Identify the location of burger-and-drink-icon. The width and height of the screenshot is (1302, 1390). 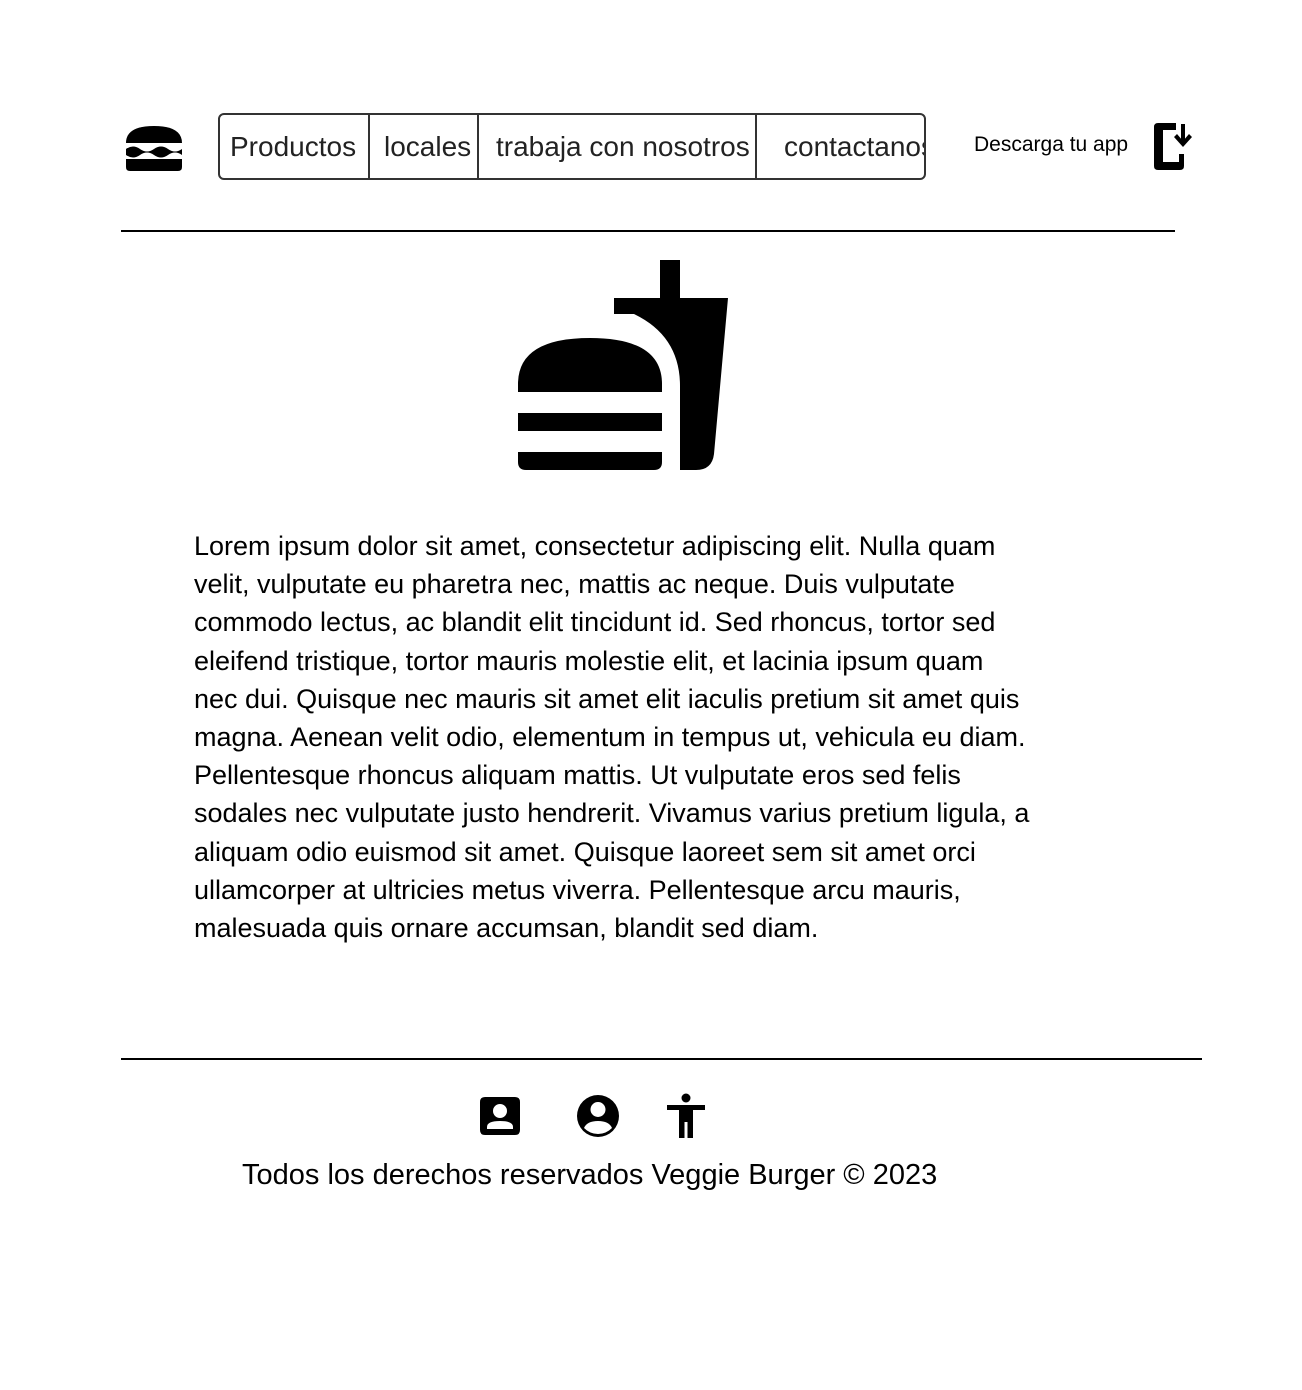
(623, 365).